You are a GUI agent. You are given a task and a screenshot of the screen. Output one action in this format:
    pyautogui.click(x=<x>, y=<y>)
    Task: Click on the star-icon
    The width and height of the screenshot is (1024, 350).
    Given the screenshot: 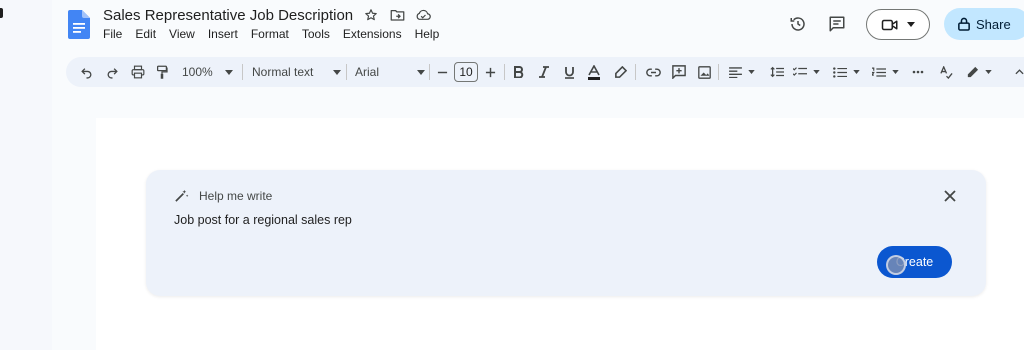 What is the action you would take?
    pyautogui.click(x=371, y=15)
    